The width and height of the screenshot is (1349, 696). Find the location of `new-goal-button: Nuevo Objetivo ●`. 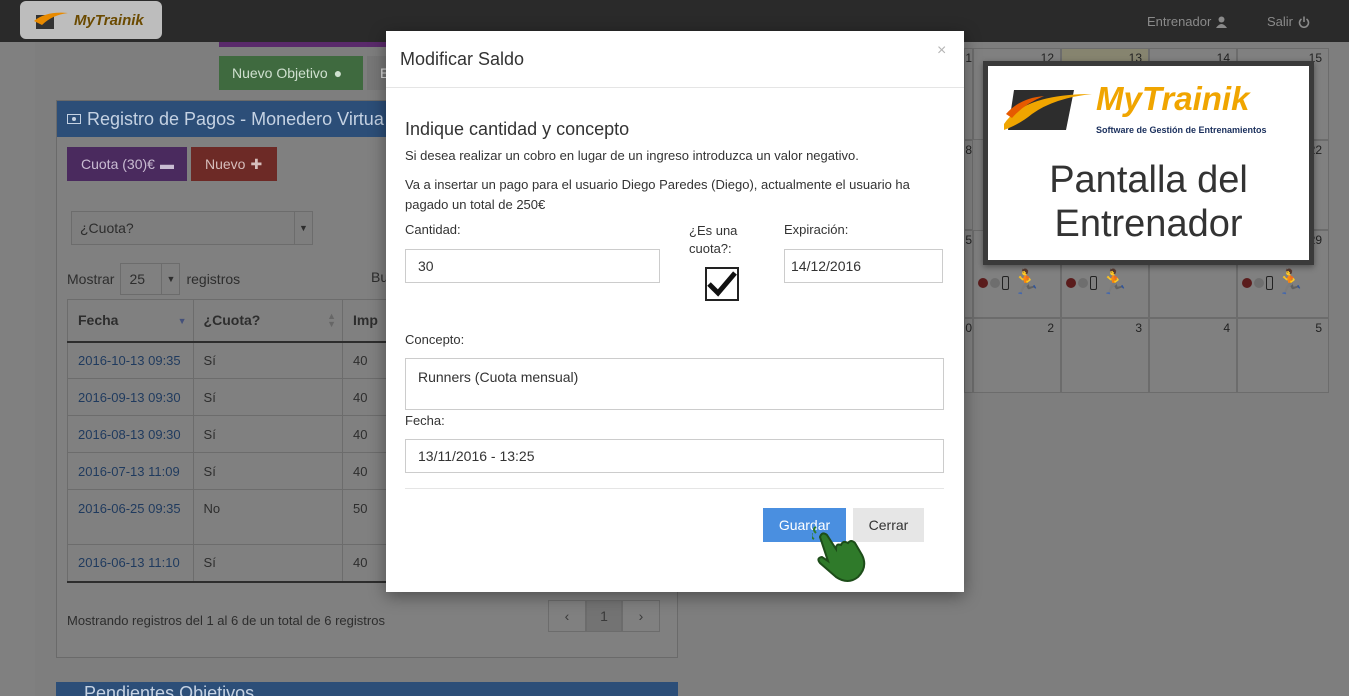

new-goal-button: Nuevo Objetivo ● is located at coordinates (291, 73).